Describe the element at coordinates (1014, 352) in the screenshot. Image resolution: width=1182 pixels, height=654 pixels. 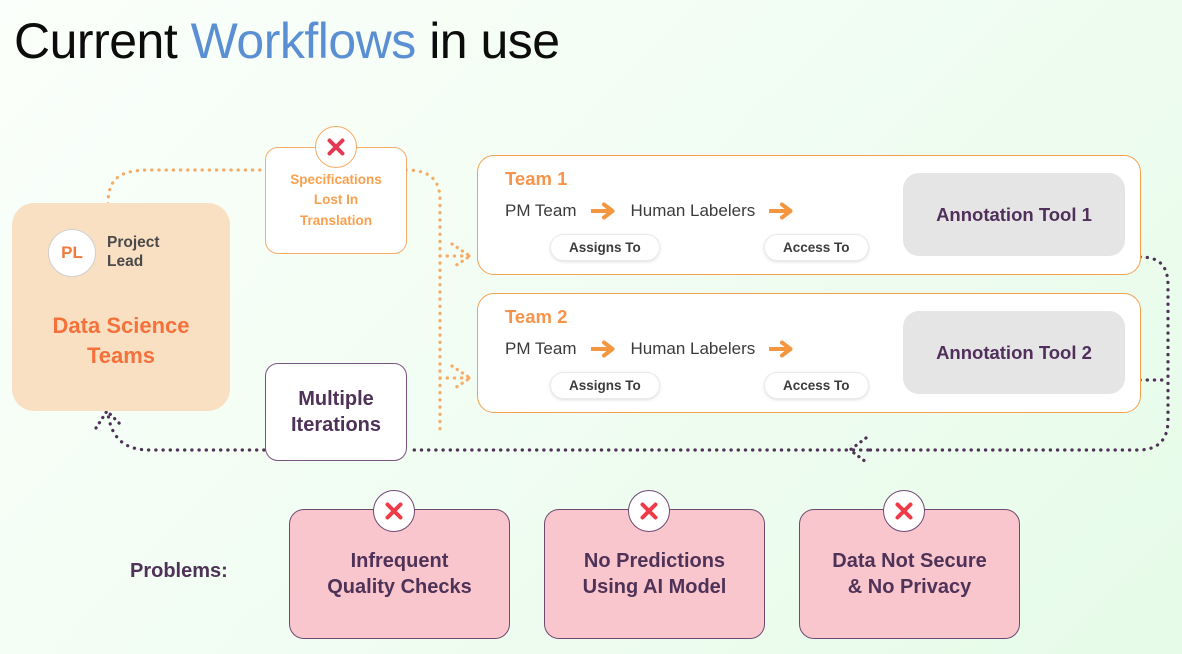
I see `annotation-tool-2: Annotation Tool 2` at that location.